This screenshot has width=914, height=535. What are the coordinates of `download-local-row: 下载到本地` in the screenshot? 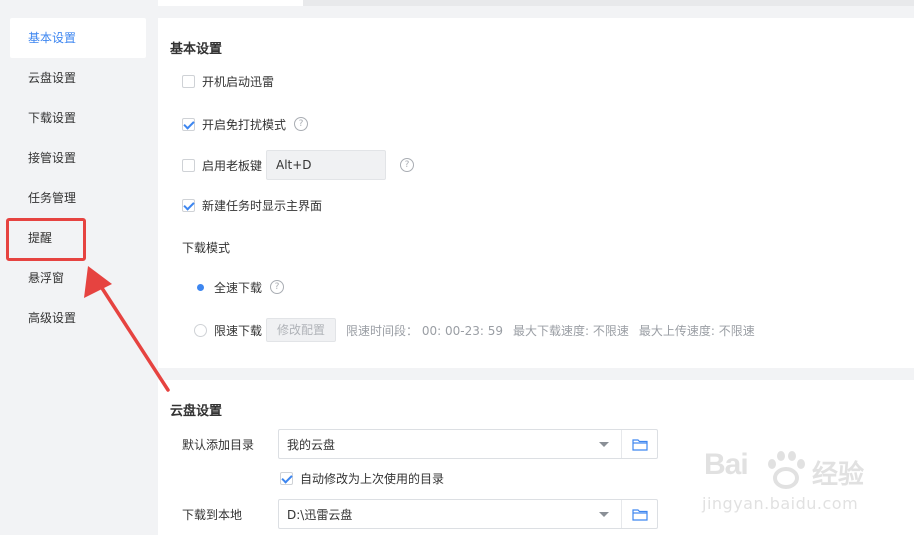 It's located at (212, 514).